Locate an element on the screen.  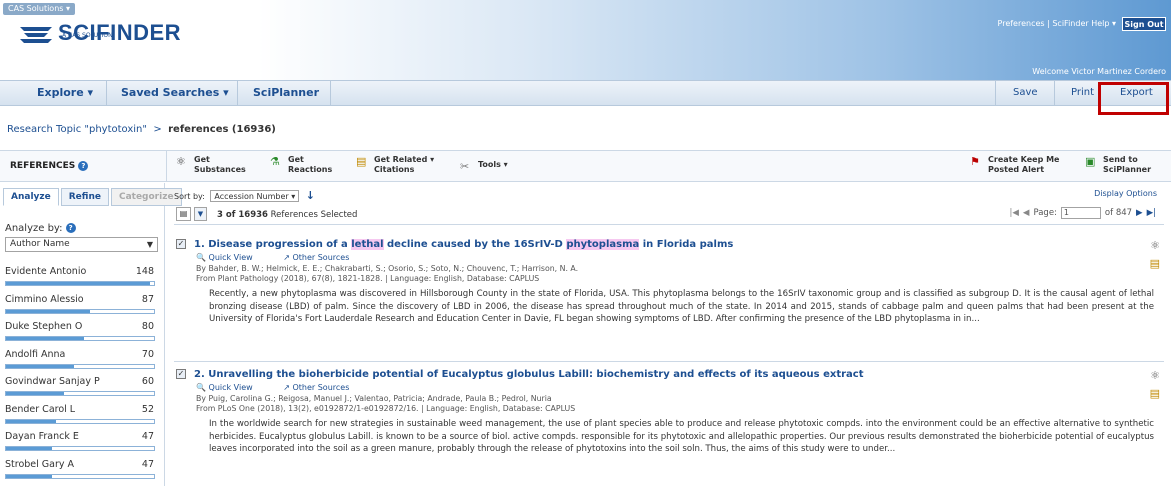
logo-subtitle: A CAS SOLUTION is located at coordinates (87, 35).